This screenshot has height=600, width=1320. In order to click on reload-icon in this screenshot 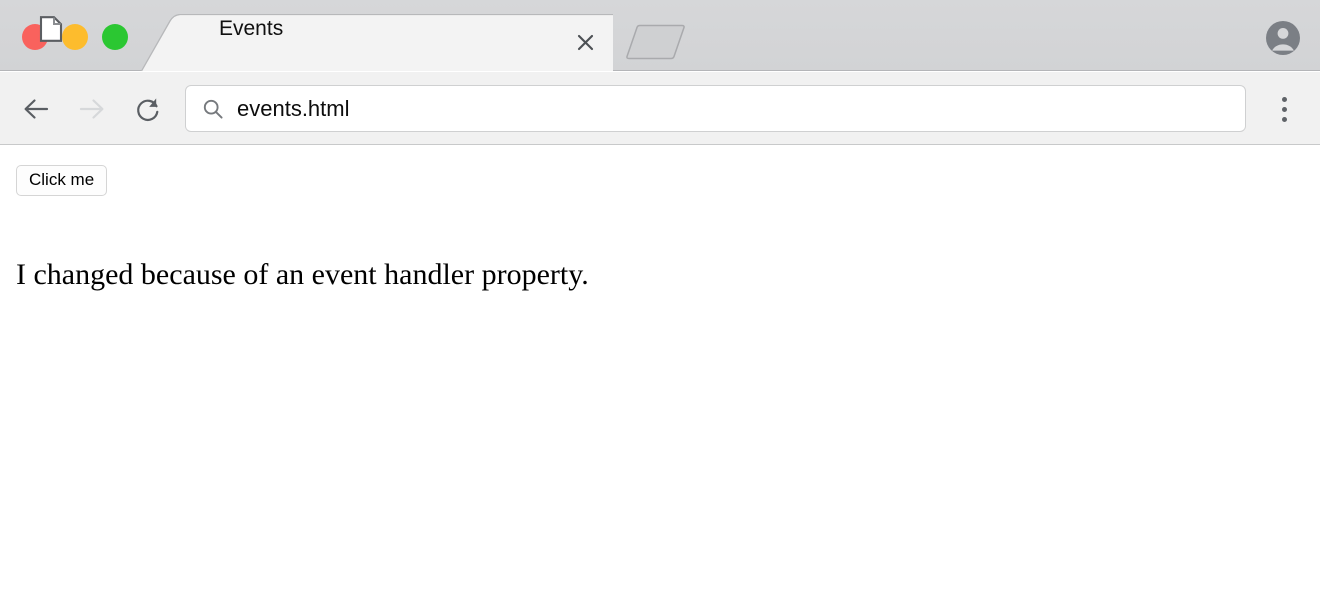, I will do `click(148, 109)`.